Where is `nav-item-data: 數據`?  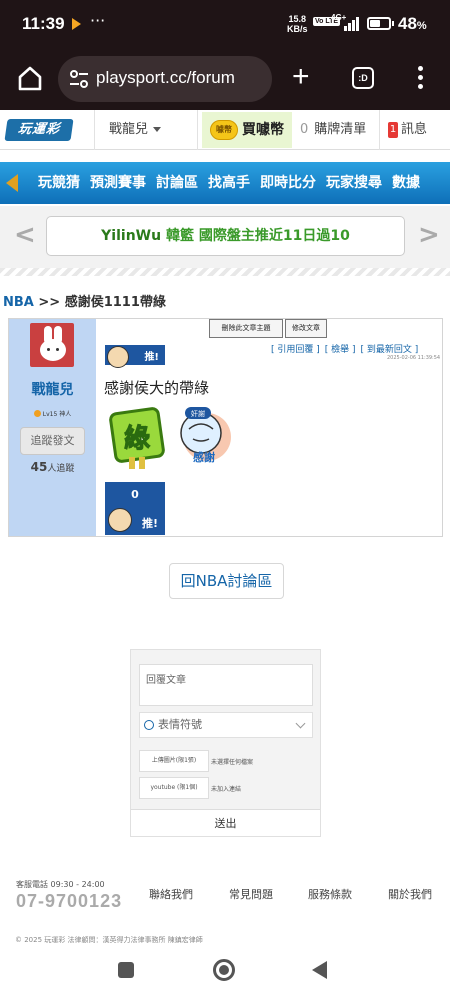
nav-item-data: 數據 is located at coordinates (406, 183).